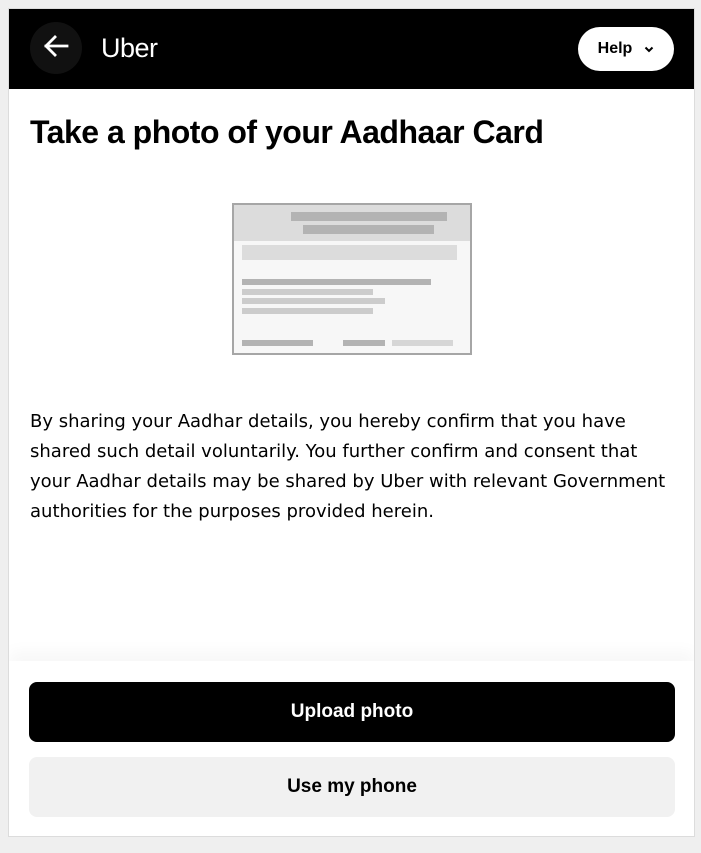 This screenshot has height=853, width=701. Describe the element at coordinates (615, 48) in the screenshot. I see `help-label: Help` at that location.